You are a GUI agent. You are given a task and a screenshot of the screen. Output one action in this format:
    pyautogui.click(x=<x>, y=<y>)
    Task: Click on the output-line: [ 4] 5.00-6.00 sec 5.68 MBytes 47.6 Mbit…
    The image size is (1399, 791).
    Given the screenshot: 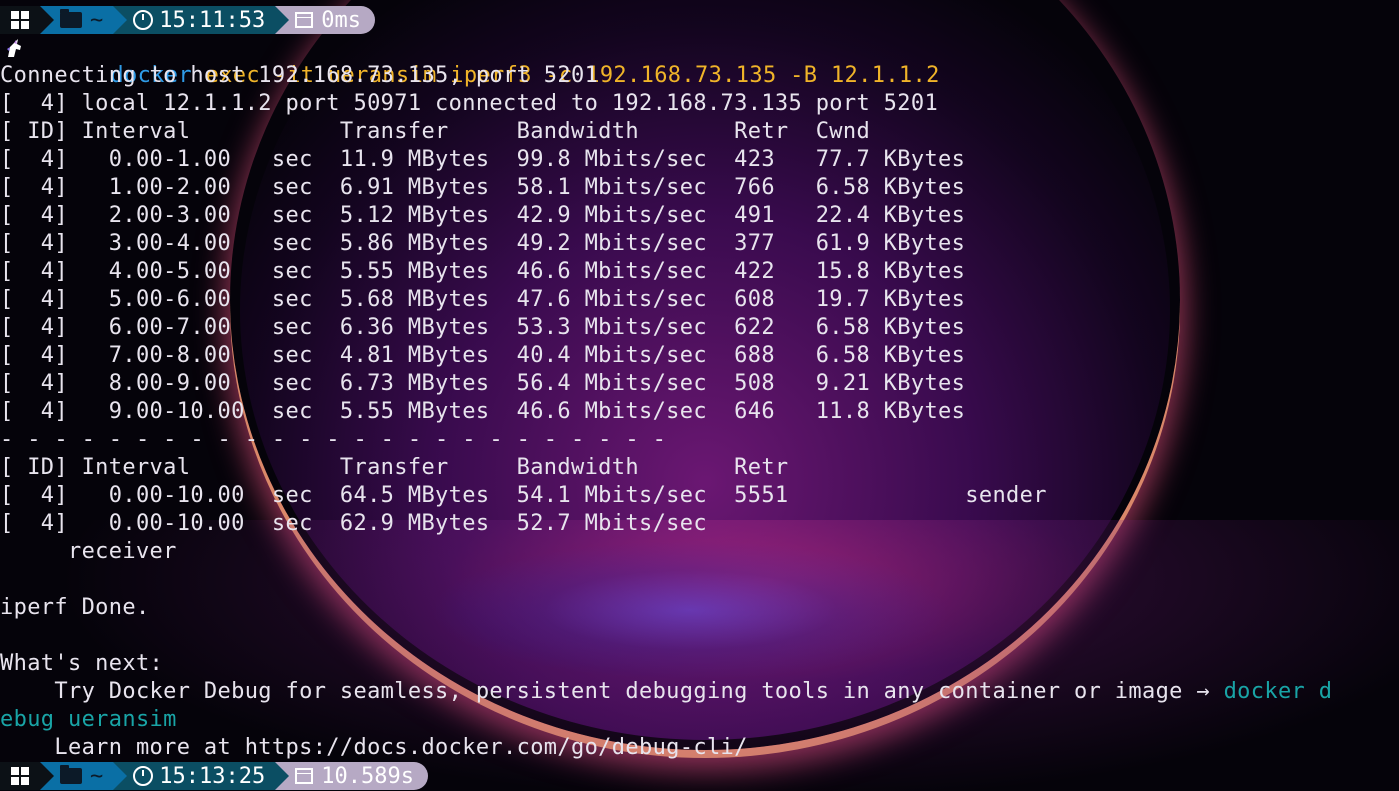 What is the action you would take?
    pyautogui.click(x=483, y=299)
    